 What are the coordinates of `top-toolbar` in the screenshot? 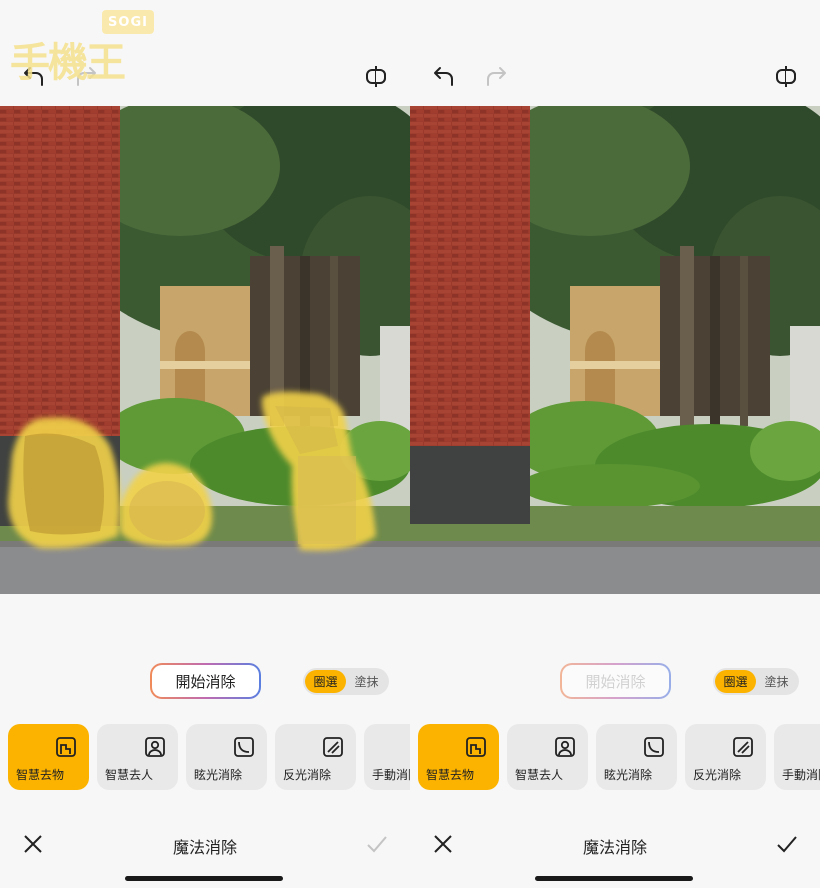 It's located at (615, 78).